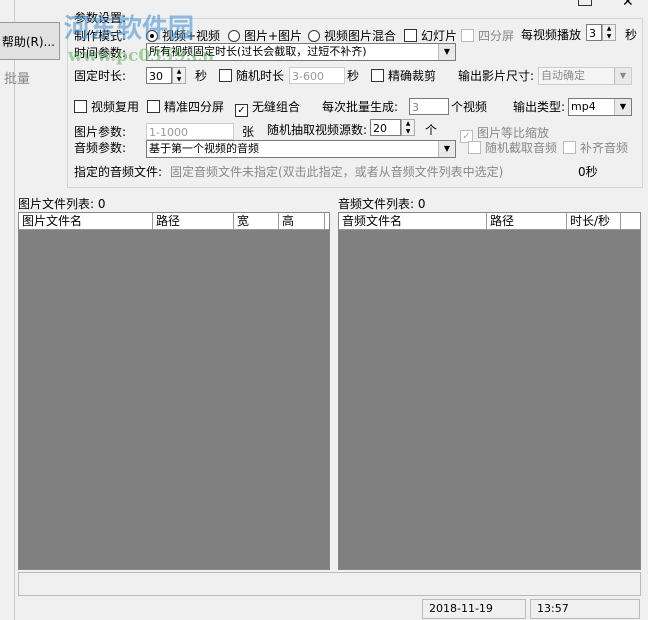 Image resolution: width=648 pixels, height=620 pixels. What do you see at coordinates (62, 204) in the screenshot?
I see `image-list-title: 图片文件列表: 0` at bounding box center [62, 204].